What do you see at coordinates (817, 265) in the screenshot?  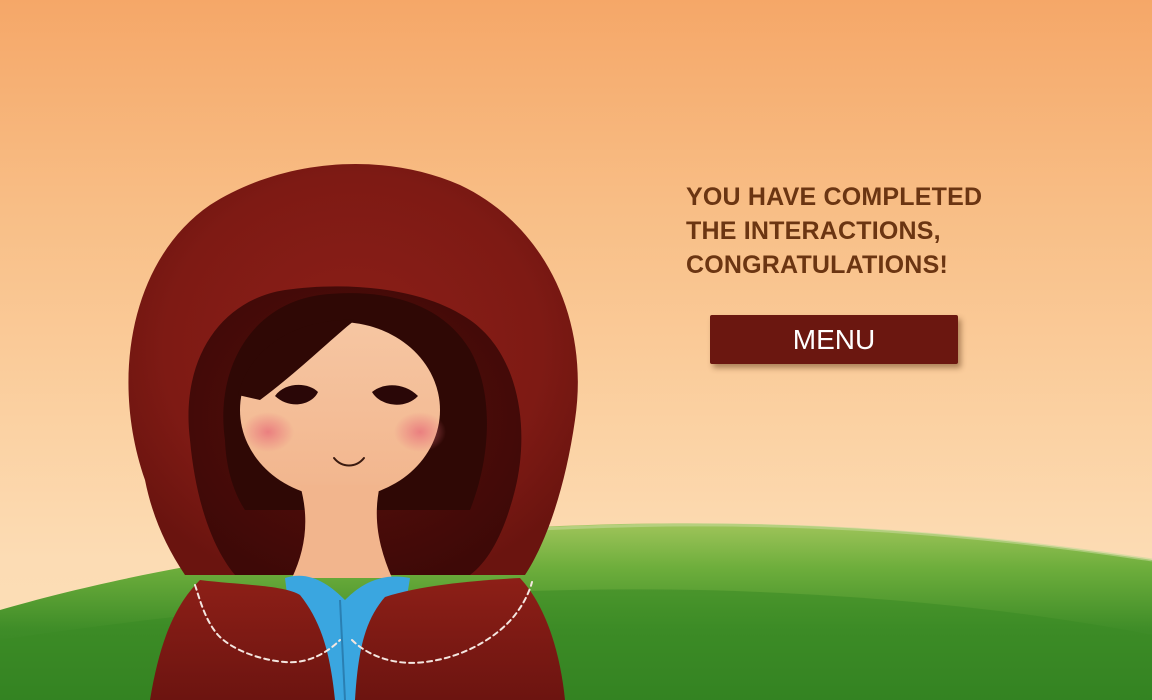 I see `completion-message-line: CONGRATULATIONS!` at bounding box center [817, 265].